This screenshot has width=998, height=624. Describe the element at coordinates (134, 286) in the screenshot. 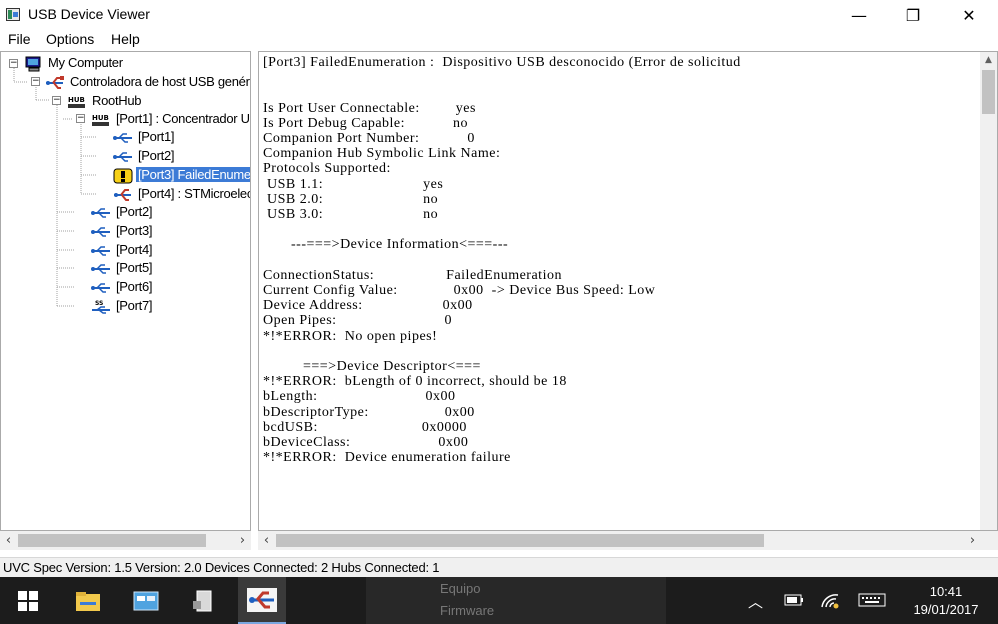

I see `tree-label: [Port6]` at that location.